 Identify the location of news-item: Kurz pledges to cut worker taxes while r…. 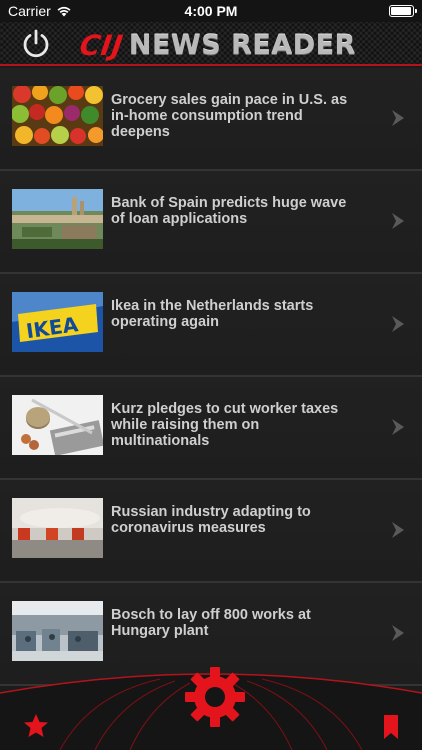
(211, 428).